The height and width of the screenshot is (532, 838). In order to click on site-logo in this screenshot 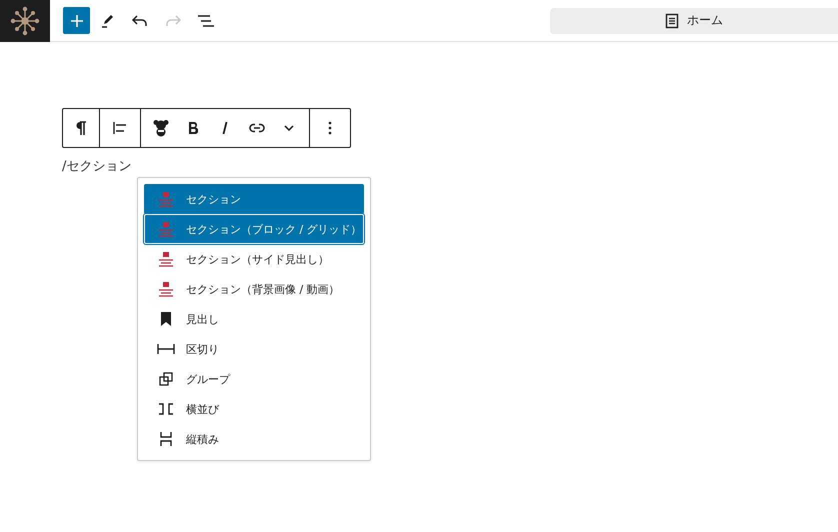, I will do `click(25, 21)`.